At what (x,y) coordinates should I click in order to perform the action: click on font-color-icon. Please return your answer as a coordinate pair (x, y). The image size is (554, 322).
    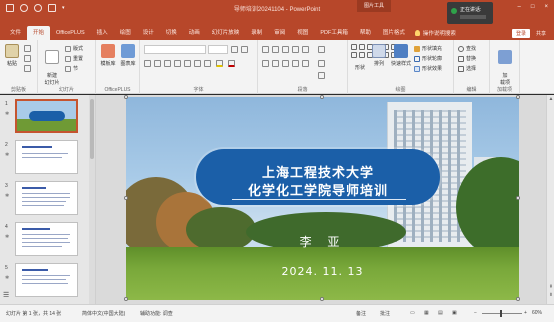
    Looking at the image, I should click on (231, 63).